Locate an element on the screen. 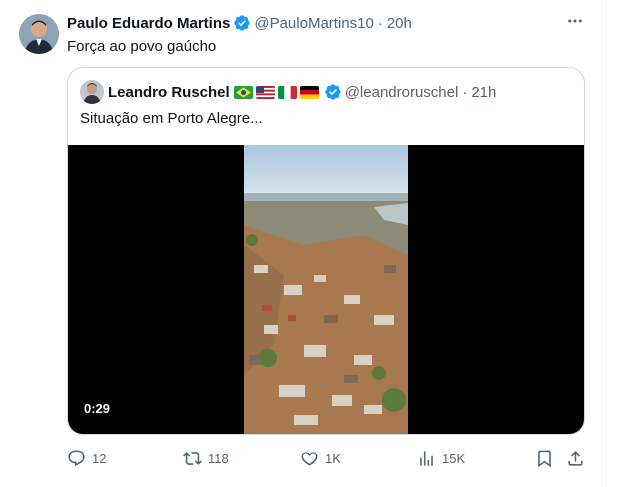 The height and width of the screenshot is (487, 618). author-handle: @PauloMartins10 is located at coordinates (313, 23).